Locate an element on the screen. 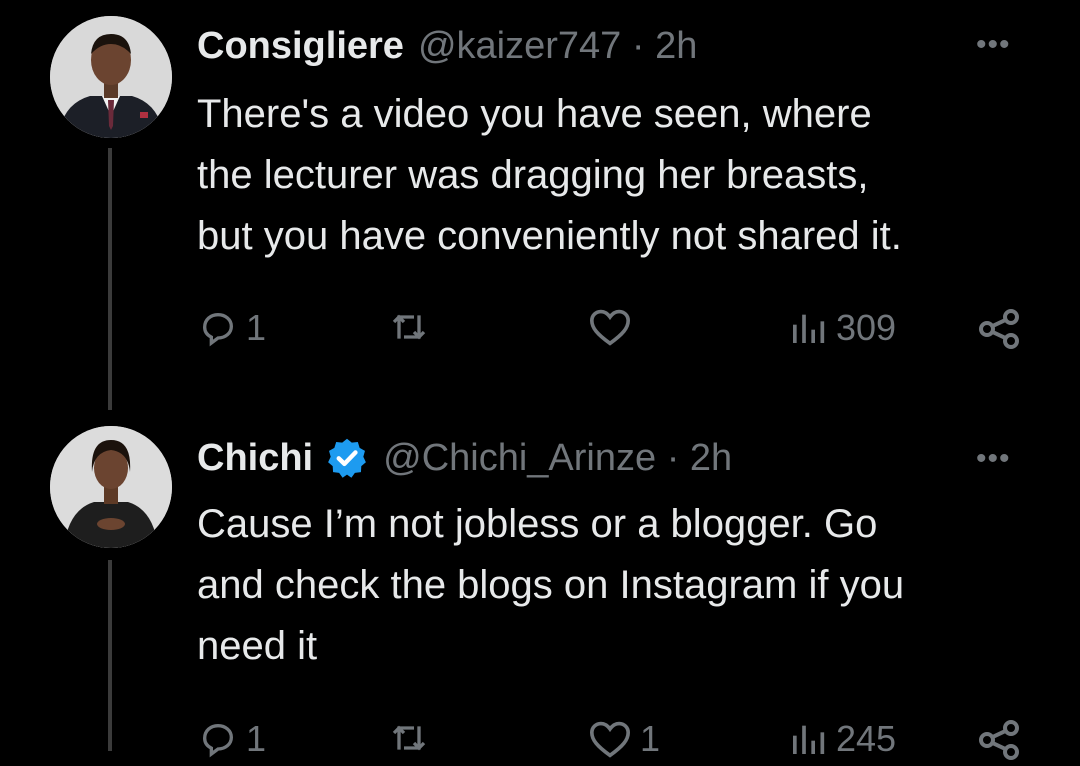  tweet-header: Chichi @Chichi_Arinze · 2h is located at coordinates (464, 458).